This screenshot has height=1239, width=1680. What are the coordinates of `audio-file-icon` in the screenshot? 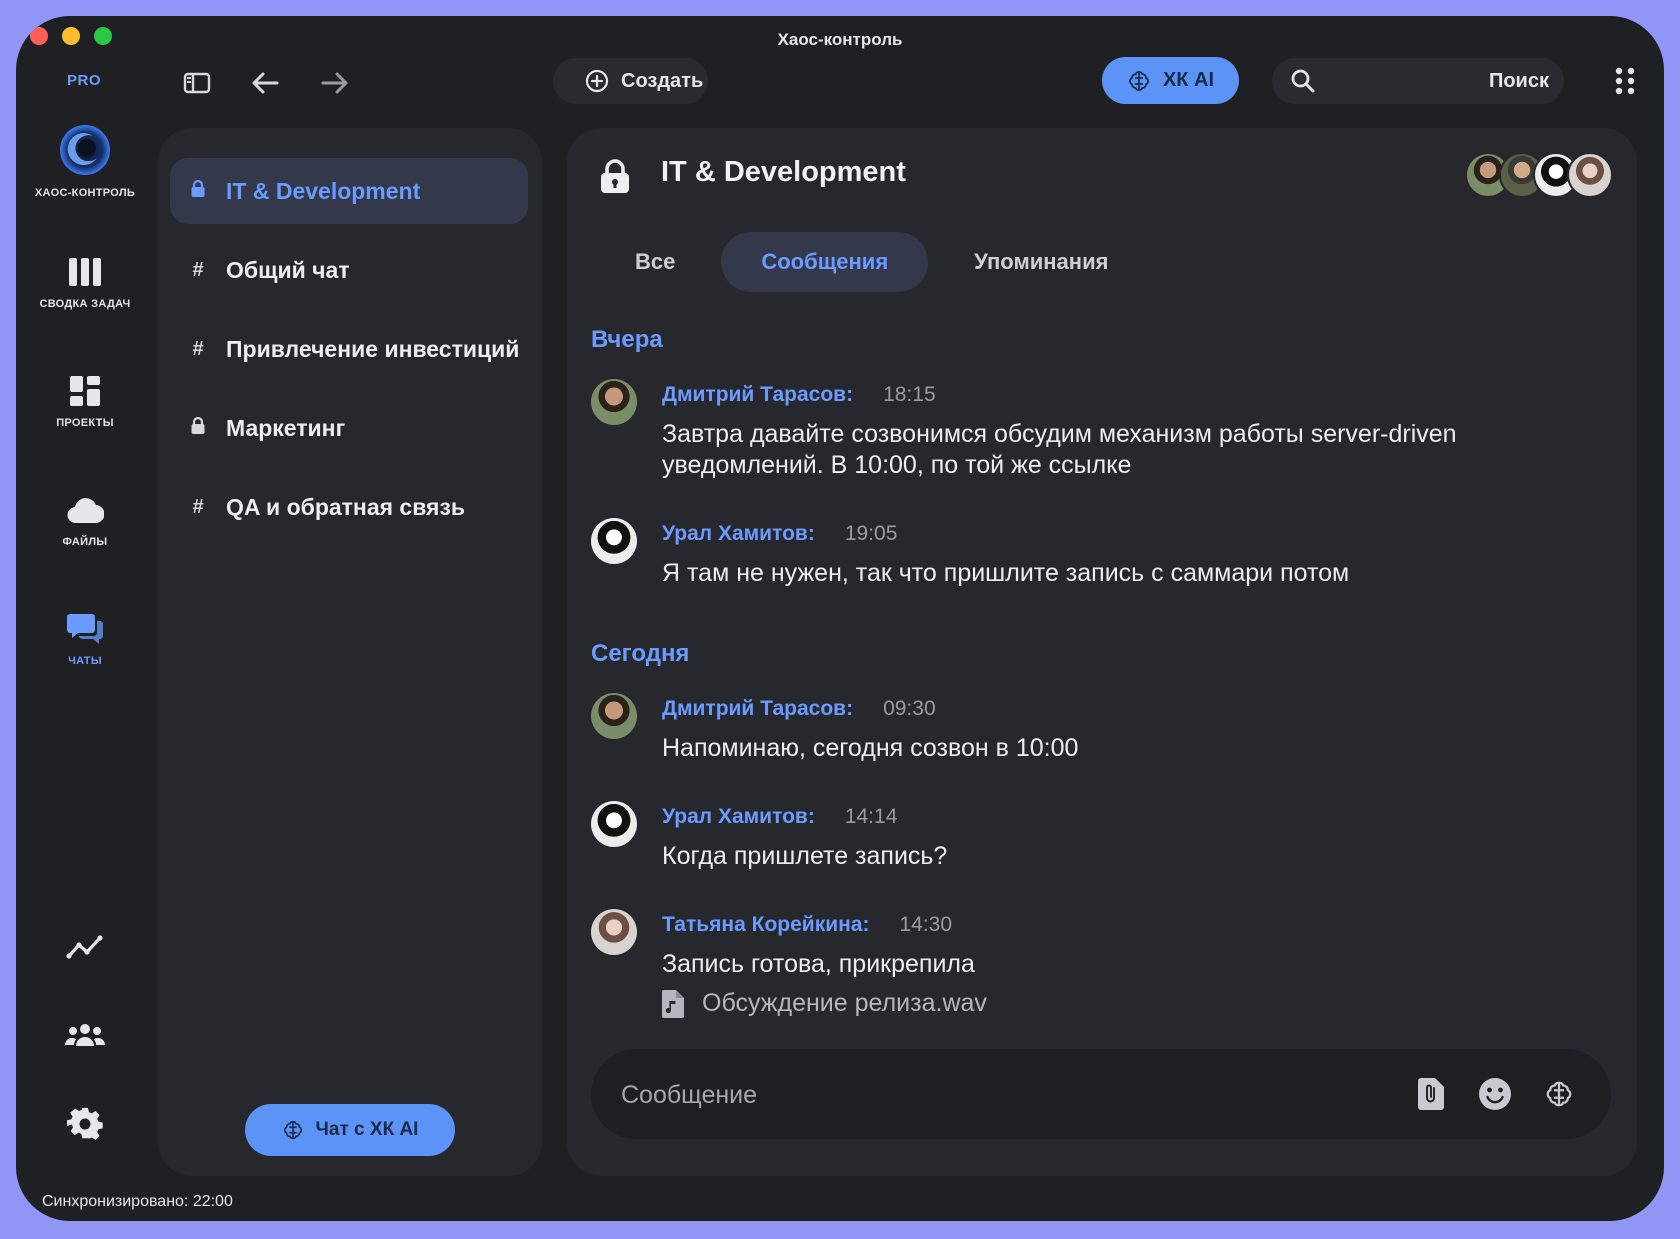 It's located at (673, 1003).